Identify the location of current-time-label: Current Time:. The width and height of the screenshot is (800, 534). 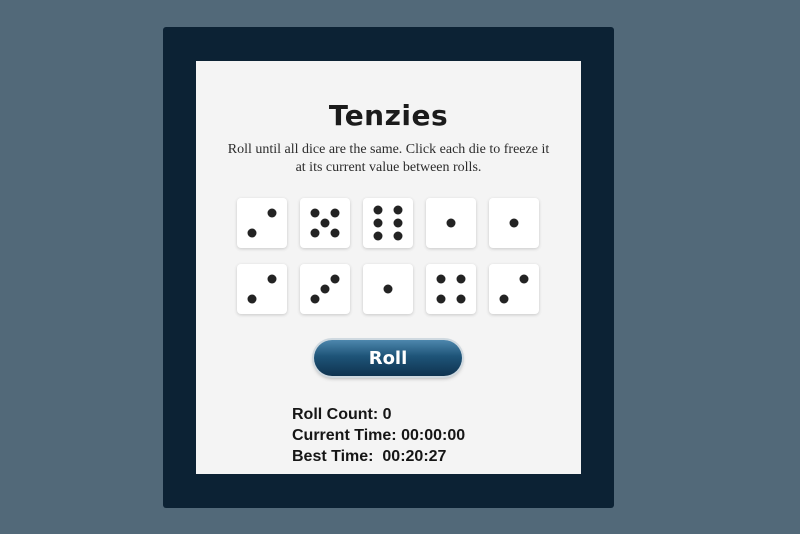
(344, 435).